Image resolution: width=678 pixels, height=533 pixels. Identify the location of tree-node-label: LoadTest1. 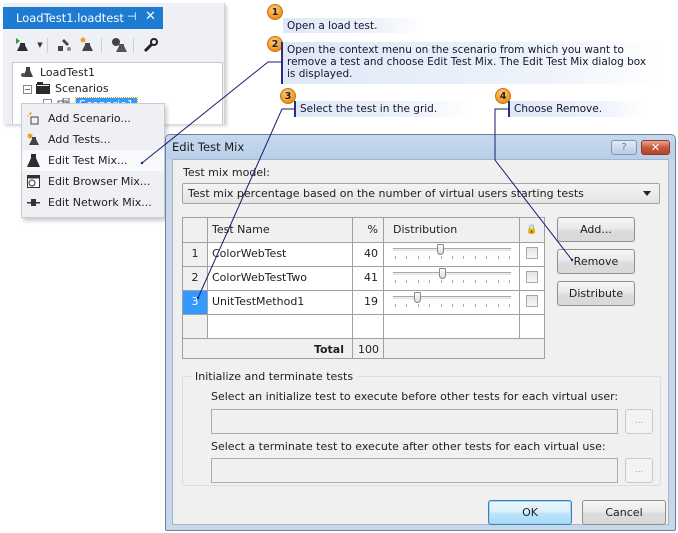
(68, 72).